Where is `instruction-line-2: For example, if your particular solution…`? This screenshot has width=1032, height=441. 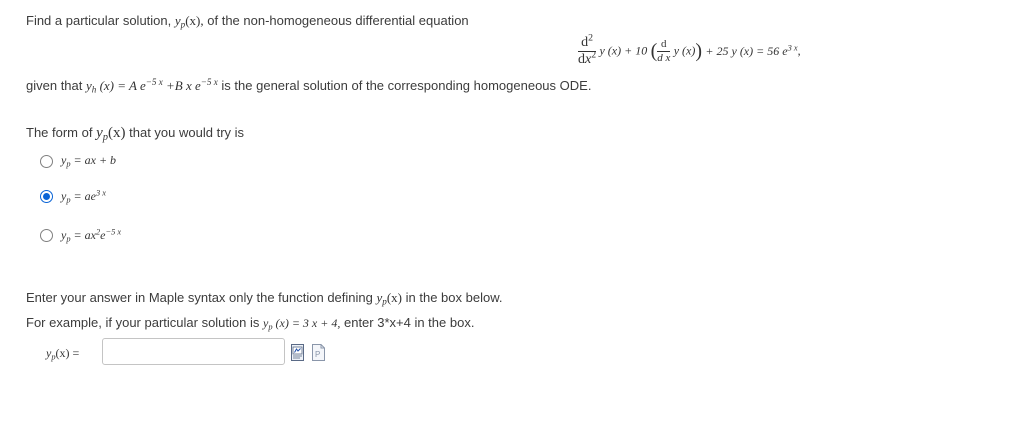 instruction-line-2: For example, if your particular solution… is located at coordinates (250, 323).